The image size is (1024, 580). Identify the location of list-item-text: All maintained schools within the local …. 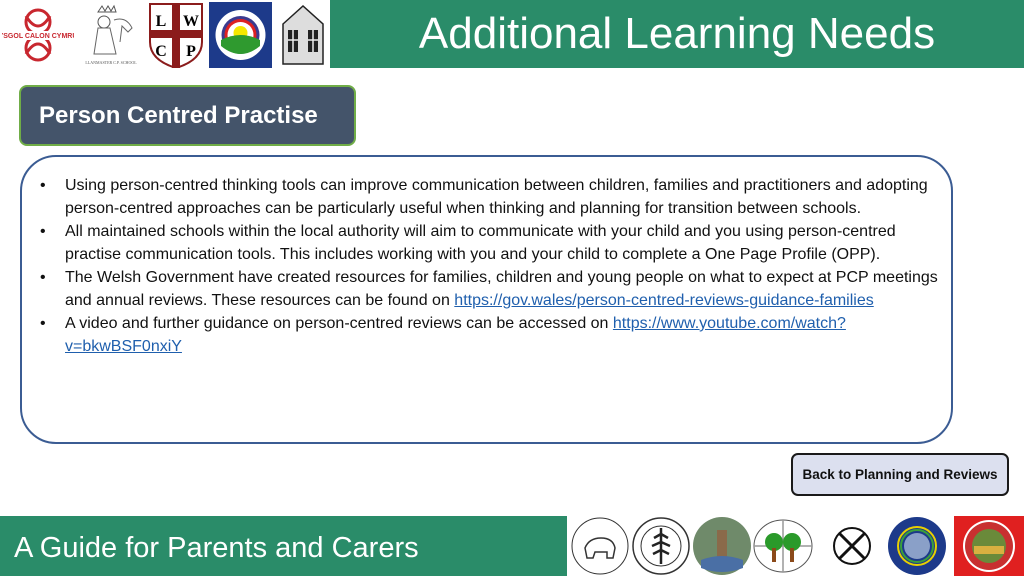
(480, 243).